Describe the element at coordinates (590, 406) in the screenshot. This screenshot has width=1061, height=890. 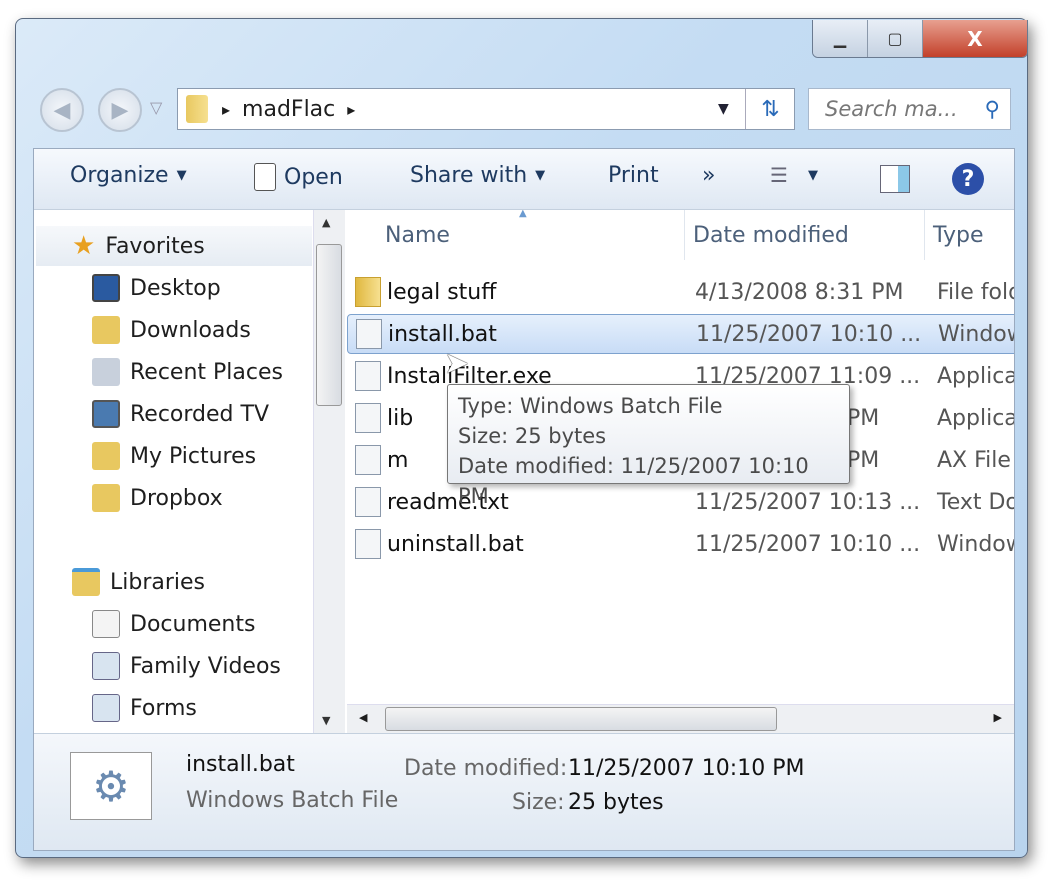
I see `tooltip-type: Type: Windows Batch File` at that location.